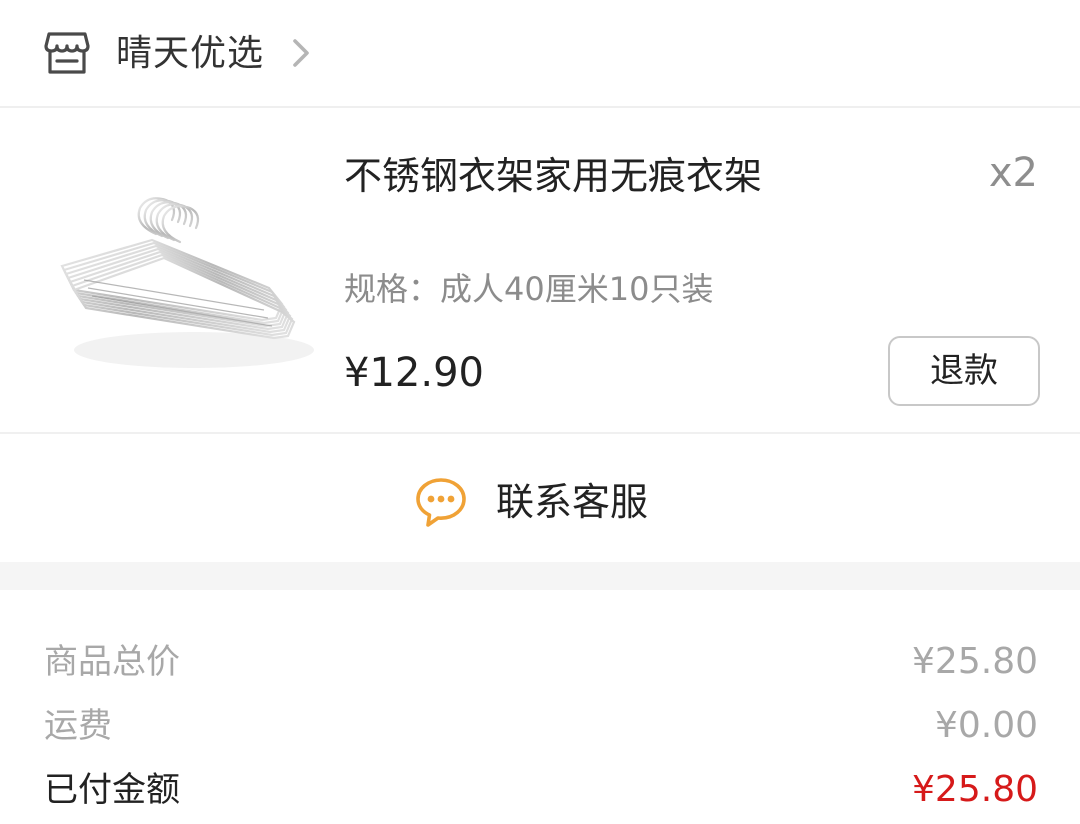 This screenshot has width=1080, height=824. I want to click on store-name: 晴天优选, so click(190, 54).